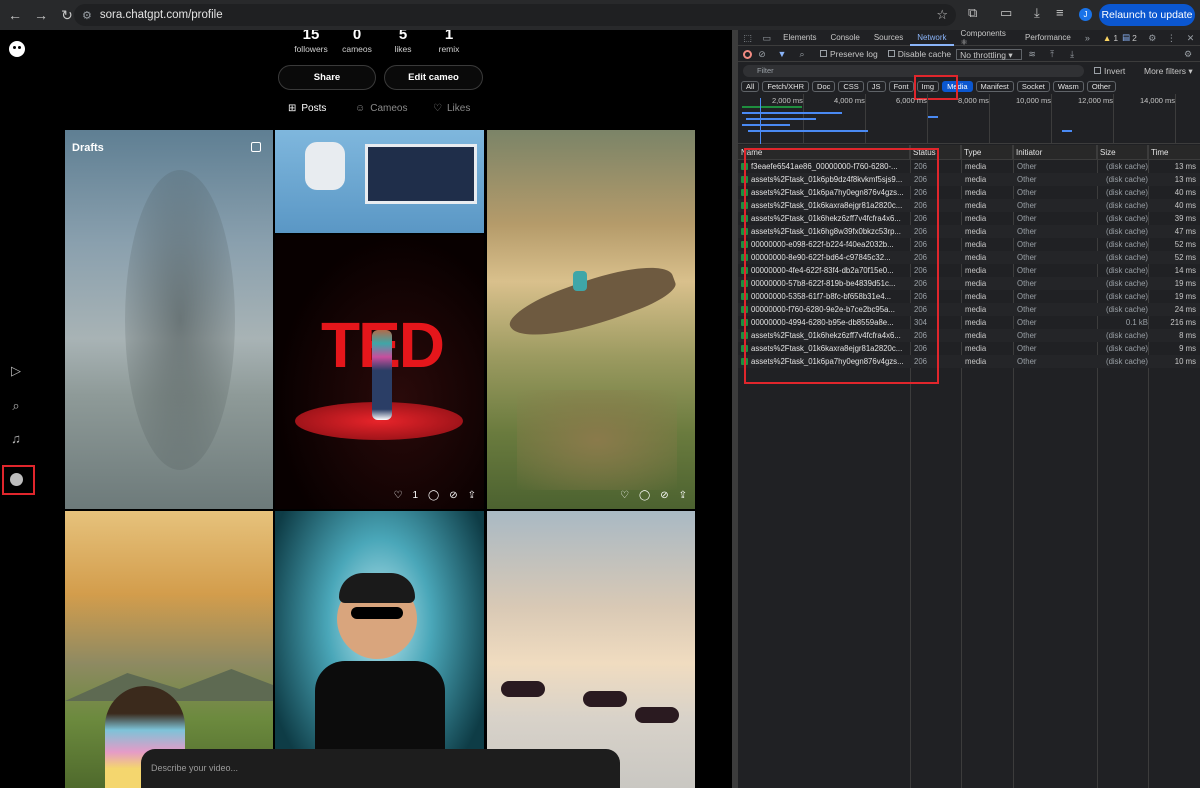 The width and height of the screenshot is (1200, 788). What do you see at coordinates (327, 77) in the screenshot?
I see `share-button: Share` at bounding box center [327, 77].